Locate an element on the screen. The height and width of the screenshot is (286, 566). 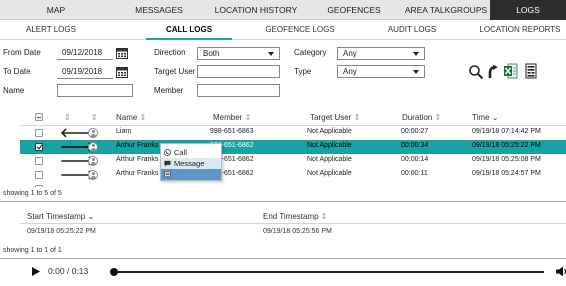
cell-name: Liam is located at coordinates (124, 131).